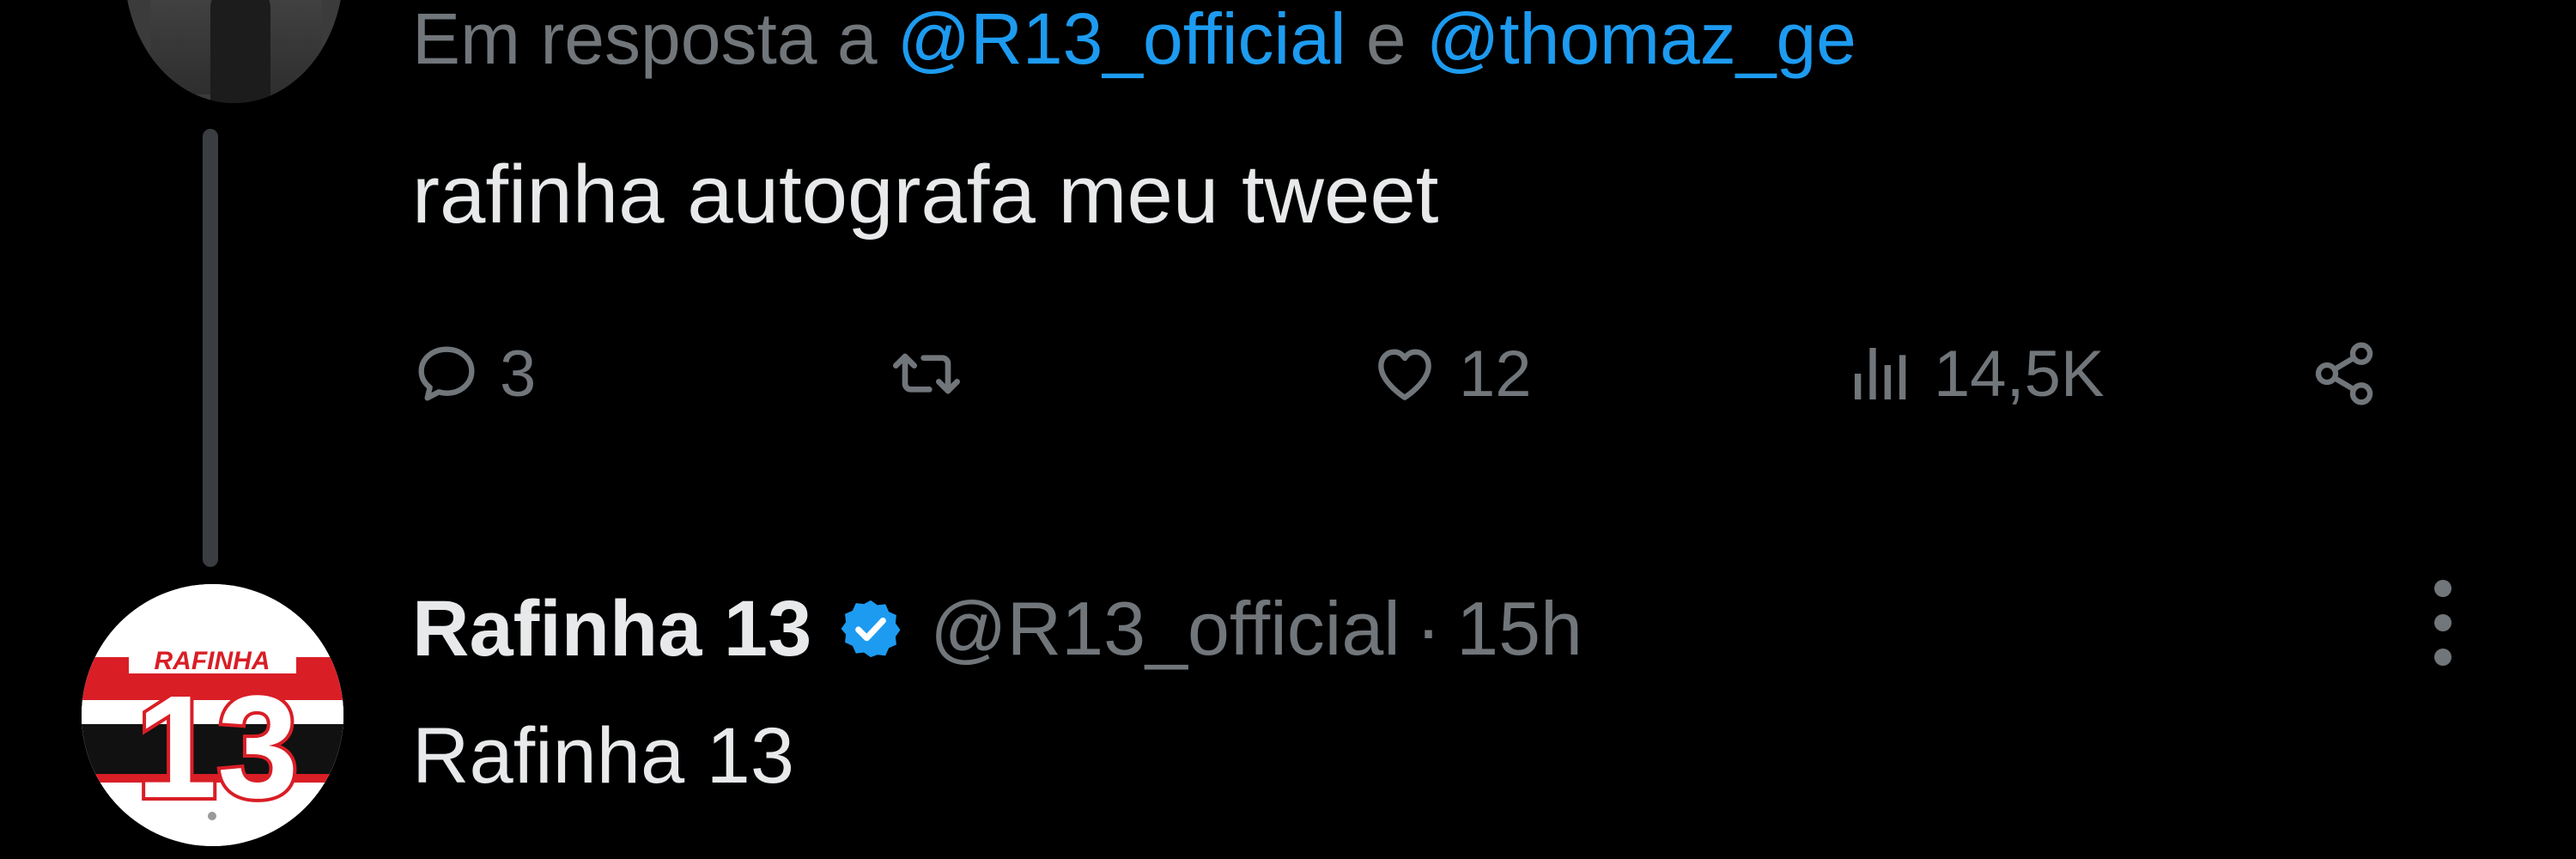 The image size is (2576, 859). What do you see at coordinates (603, 756) in the screenshot?
I see `main-tweet-text: Rafinha 13` at bounding box center [603, 756].